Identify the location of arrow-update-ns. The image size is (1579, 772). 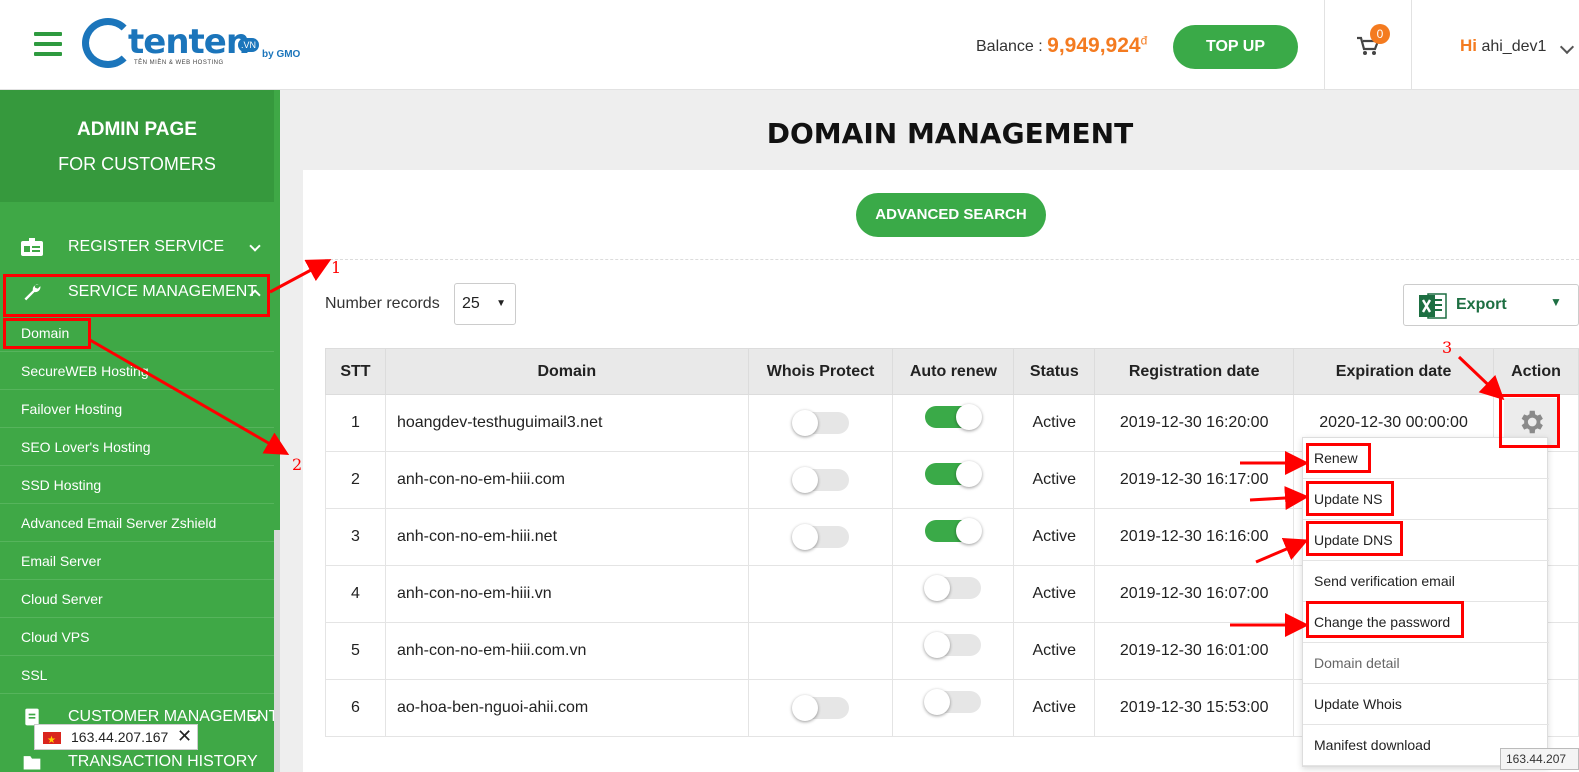
(1279, 498).